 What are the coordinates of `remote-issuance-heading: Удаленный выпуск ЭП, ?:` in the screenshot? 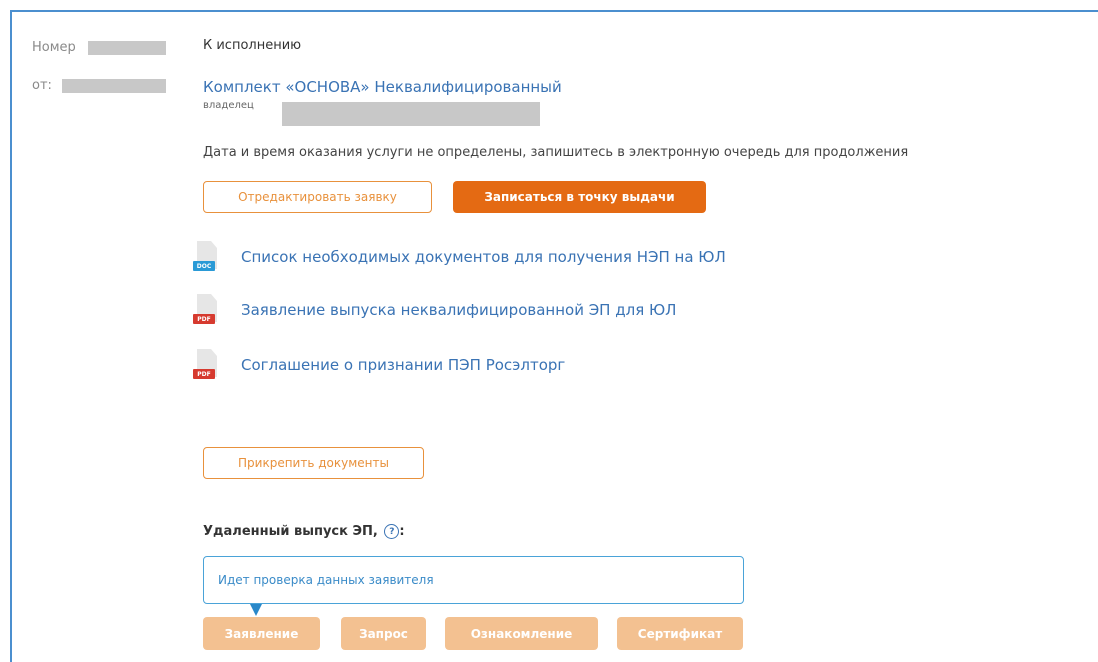 It's located at (304, 531).